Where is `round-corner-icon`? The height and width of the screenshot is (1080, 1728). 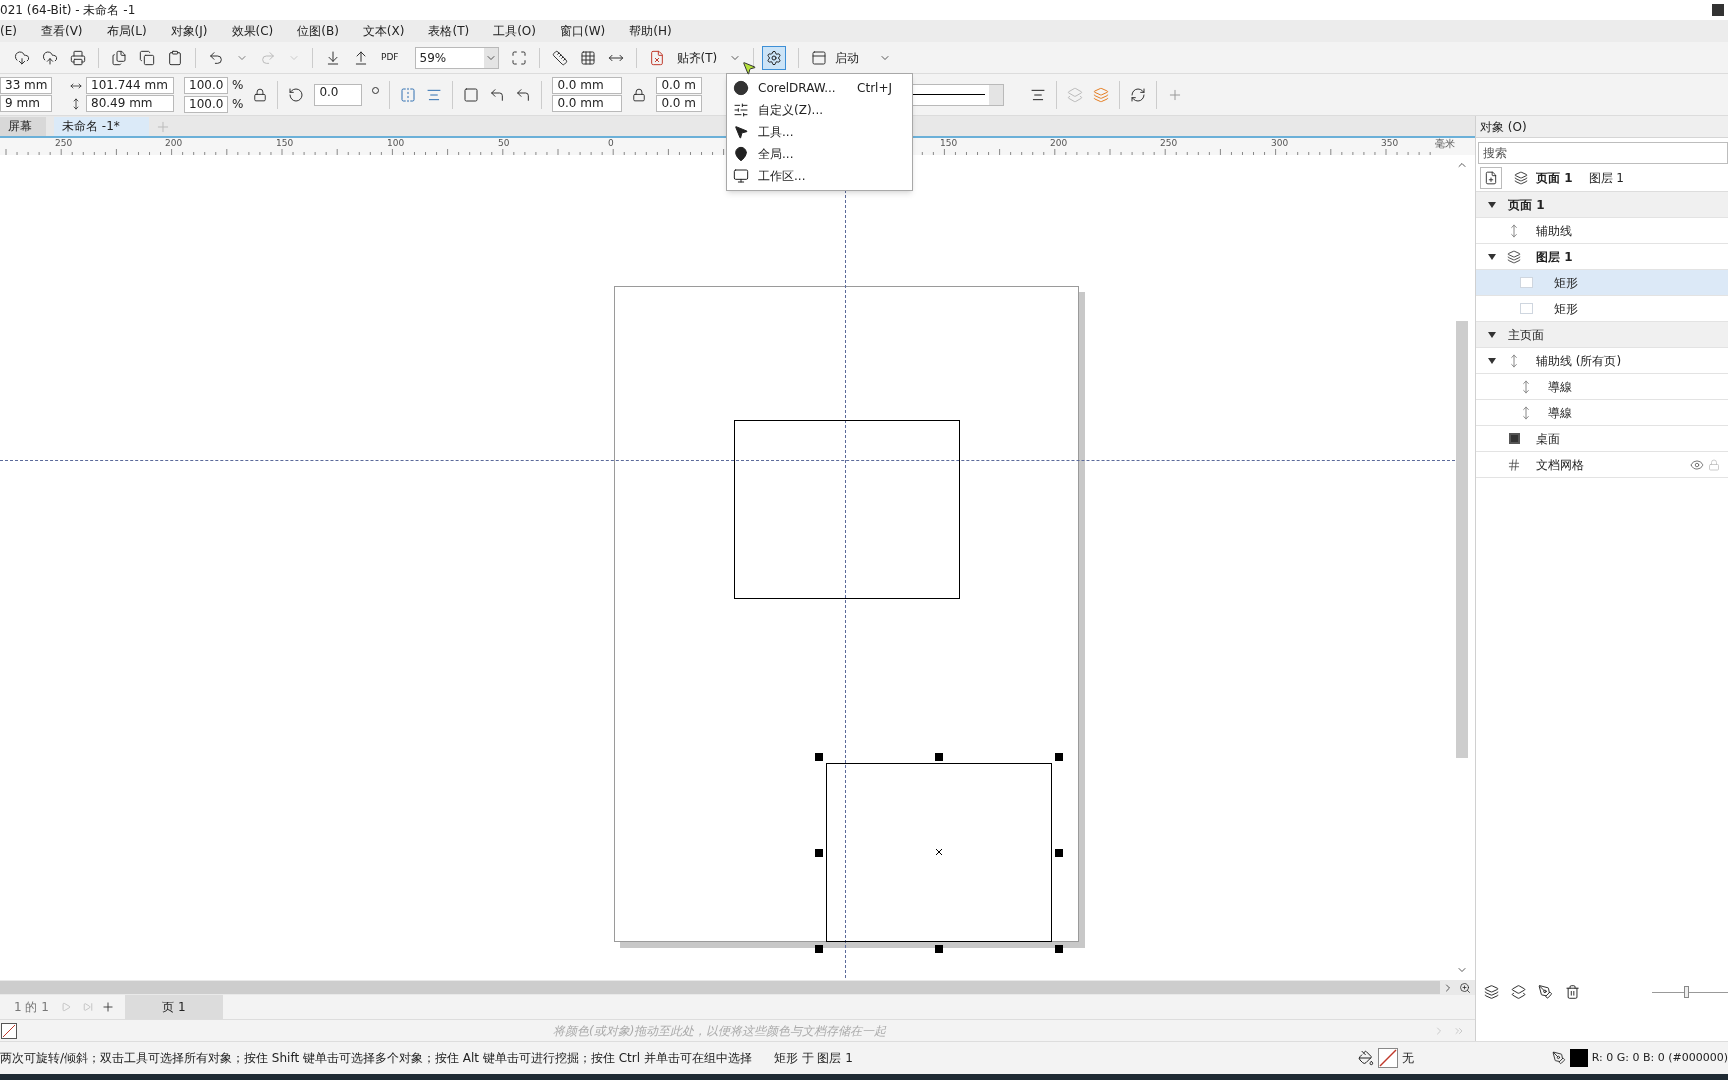
round-corner-icon is located at coordinates (471, 94).